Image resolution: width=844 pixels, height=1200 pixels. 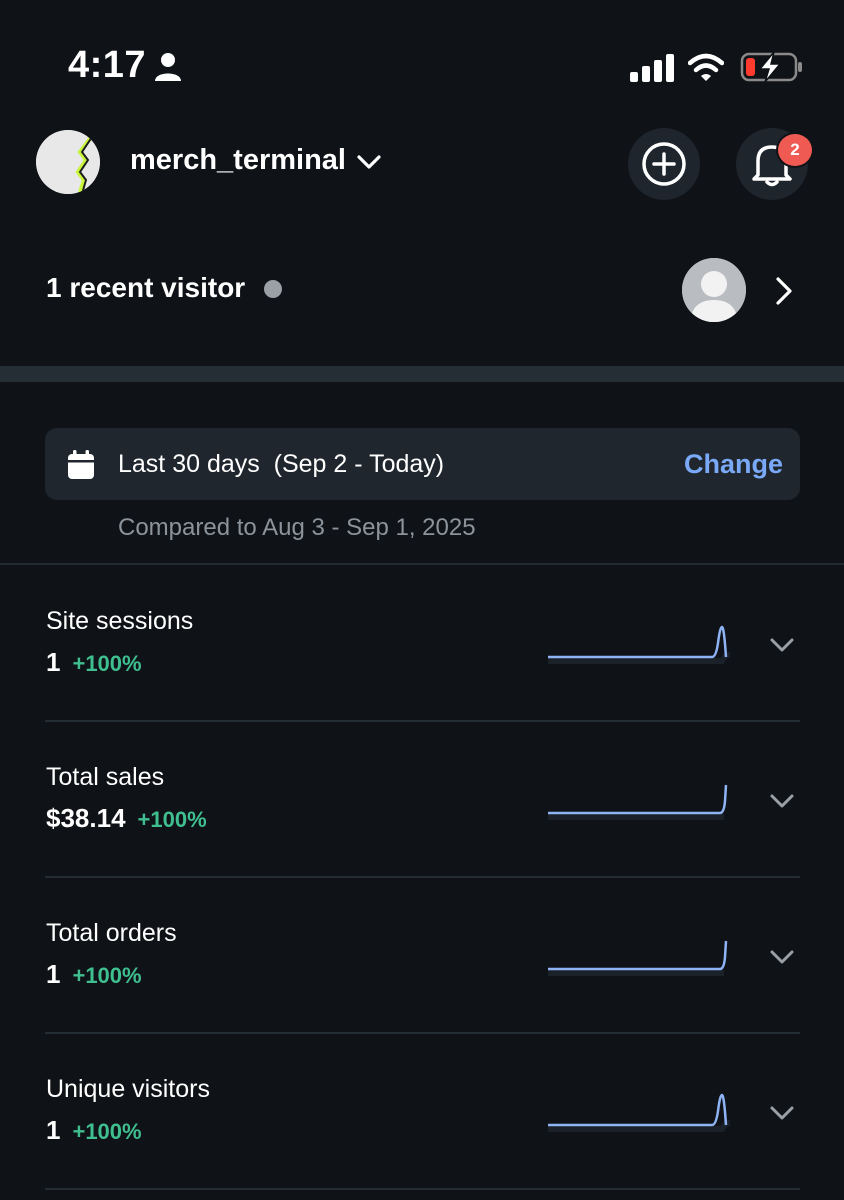 What do you see at coordinates (238, 160) in the screenshot?
I see `site-name: merch_terminal` at bounding box center [238, 160].